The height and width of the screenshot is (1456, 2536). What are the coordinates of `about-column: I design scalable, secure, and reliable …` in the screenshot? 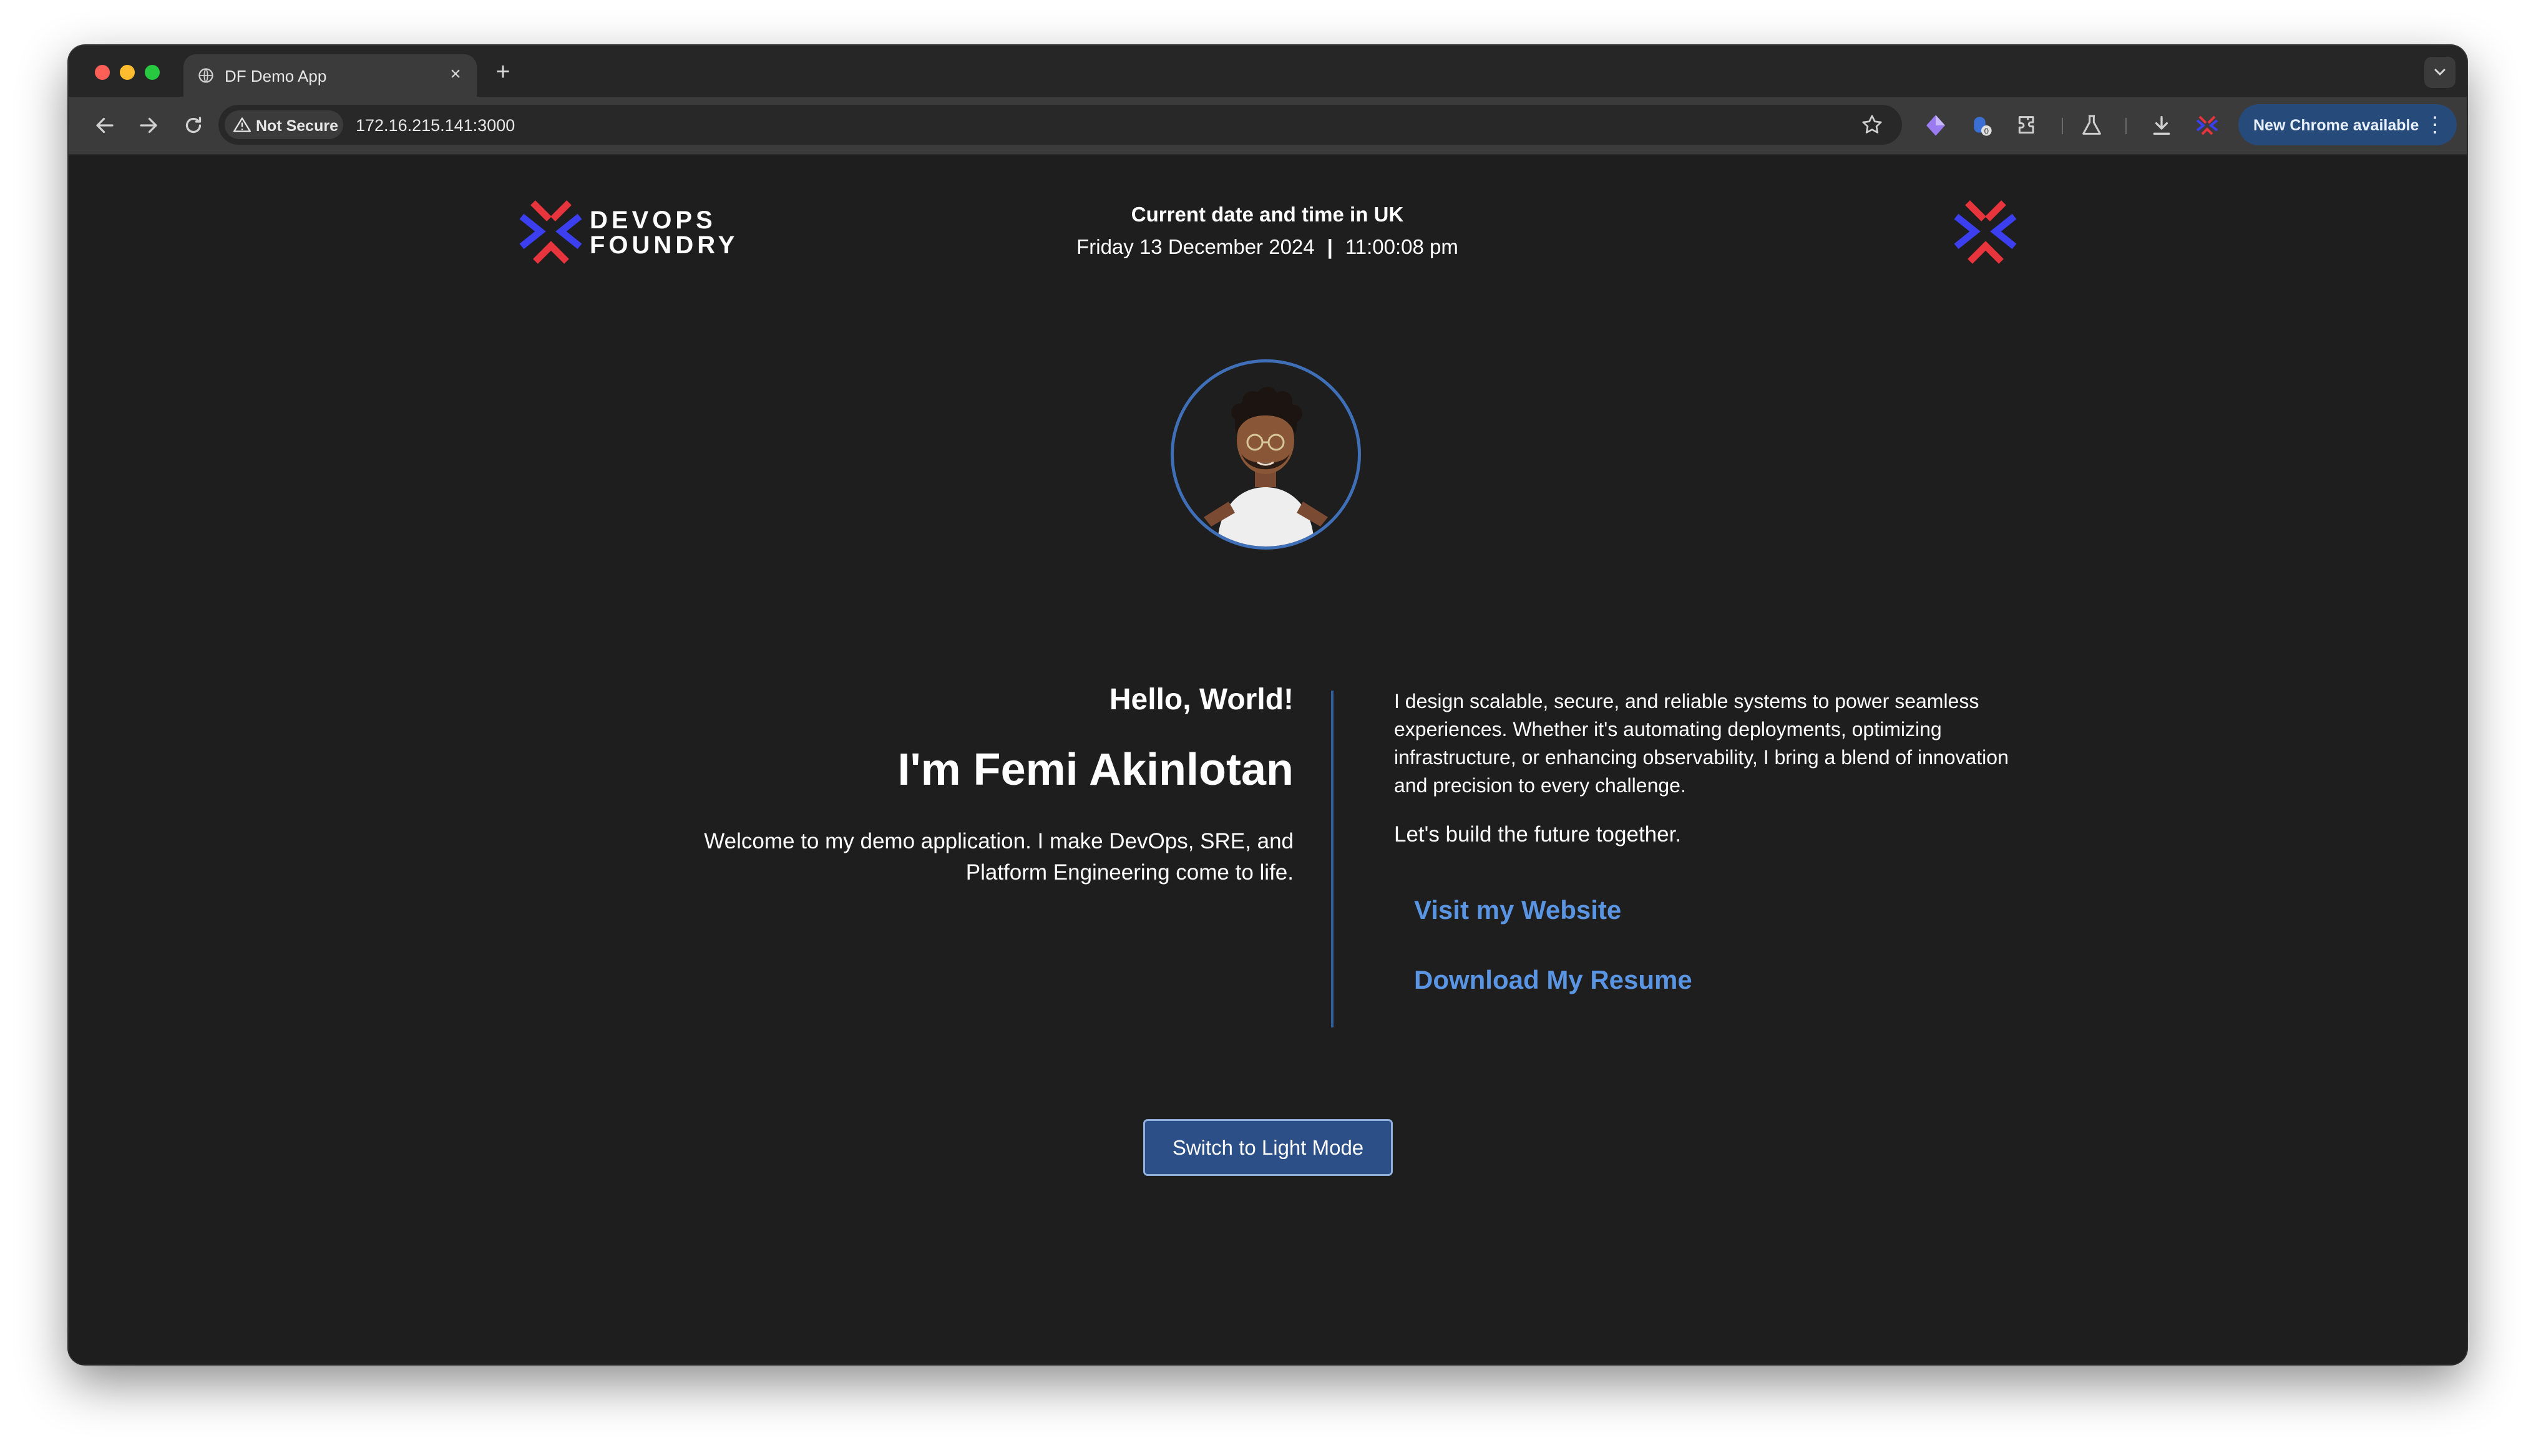 It's located at (1712, 842).